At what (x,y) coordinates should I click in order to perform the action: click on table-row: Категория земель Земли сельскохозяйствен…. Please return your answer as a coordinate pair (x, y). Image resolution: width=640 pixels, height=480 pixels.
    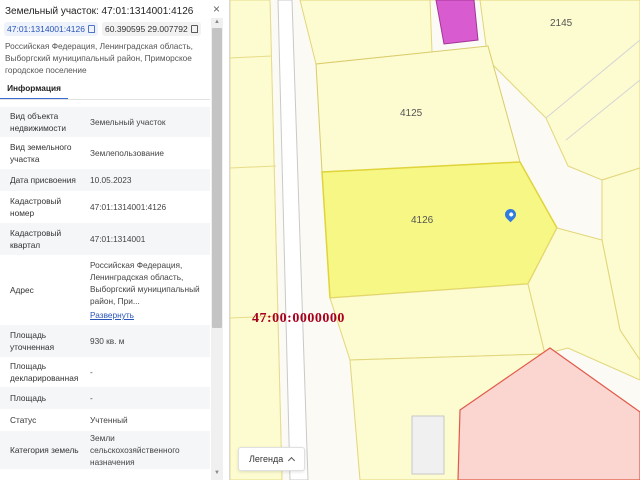
    Looking at the image, I should click on (105, 450).